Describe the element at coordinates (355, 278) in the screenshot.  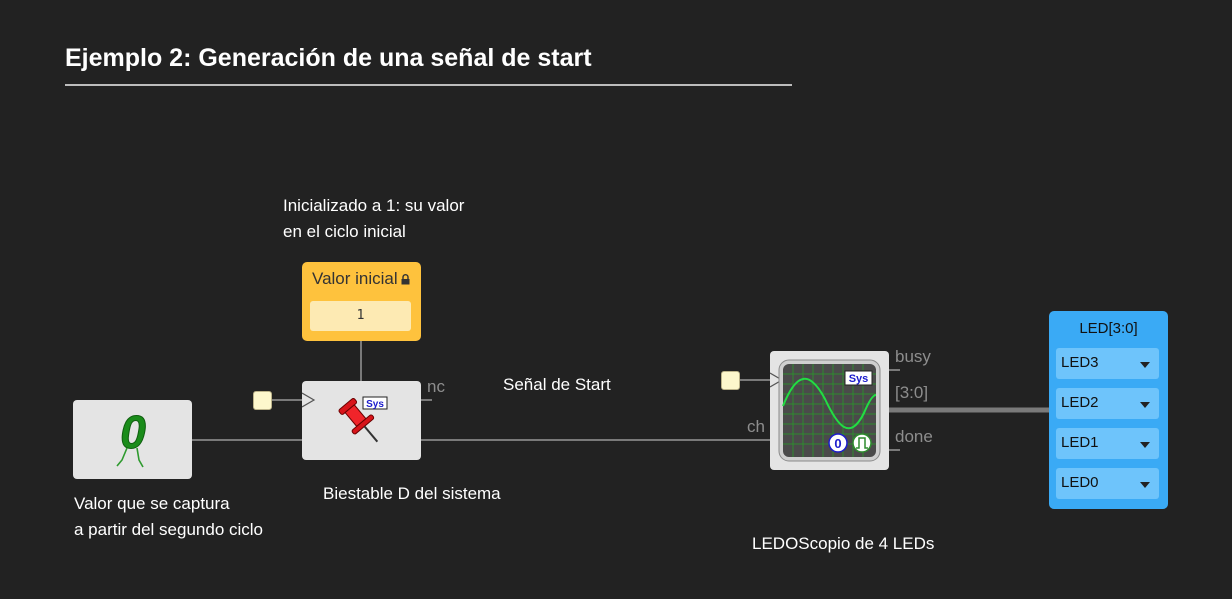
I see `constant-label: Valor inicial` at that location.